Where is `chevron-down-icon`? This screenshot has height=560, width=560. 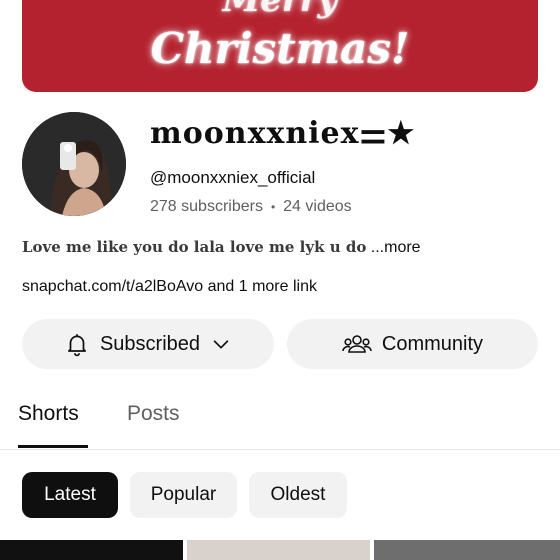
chevron-down-icon is located at coordinates (221, 344).